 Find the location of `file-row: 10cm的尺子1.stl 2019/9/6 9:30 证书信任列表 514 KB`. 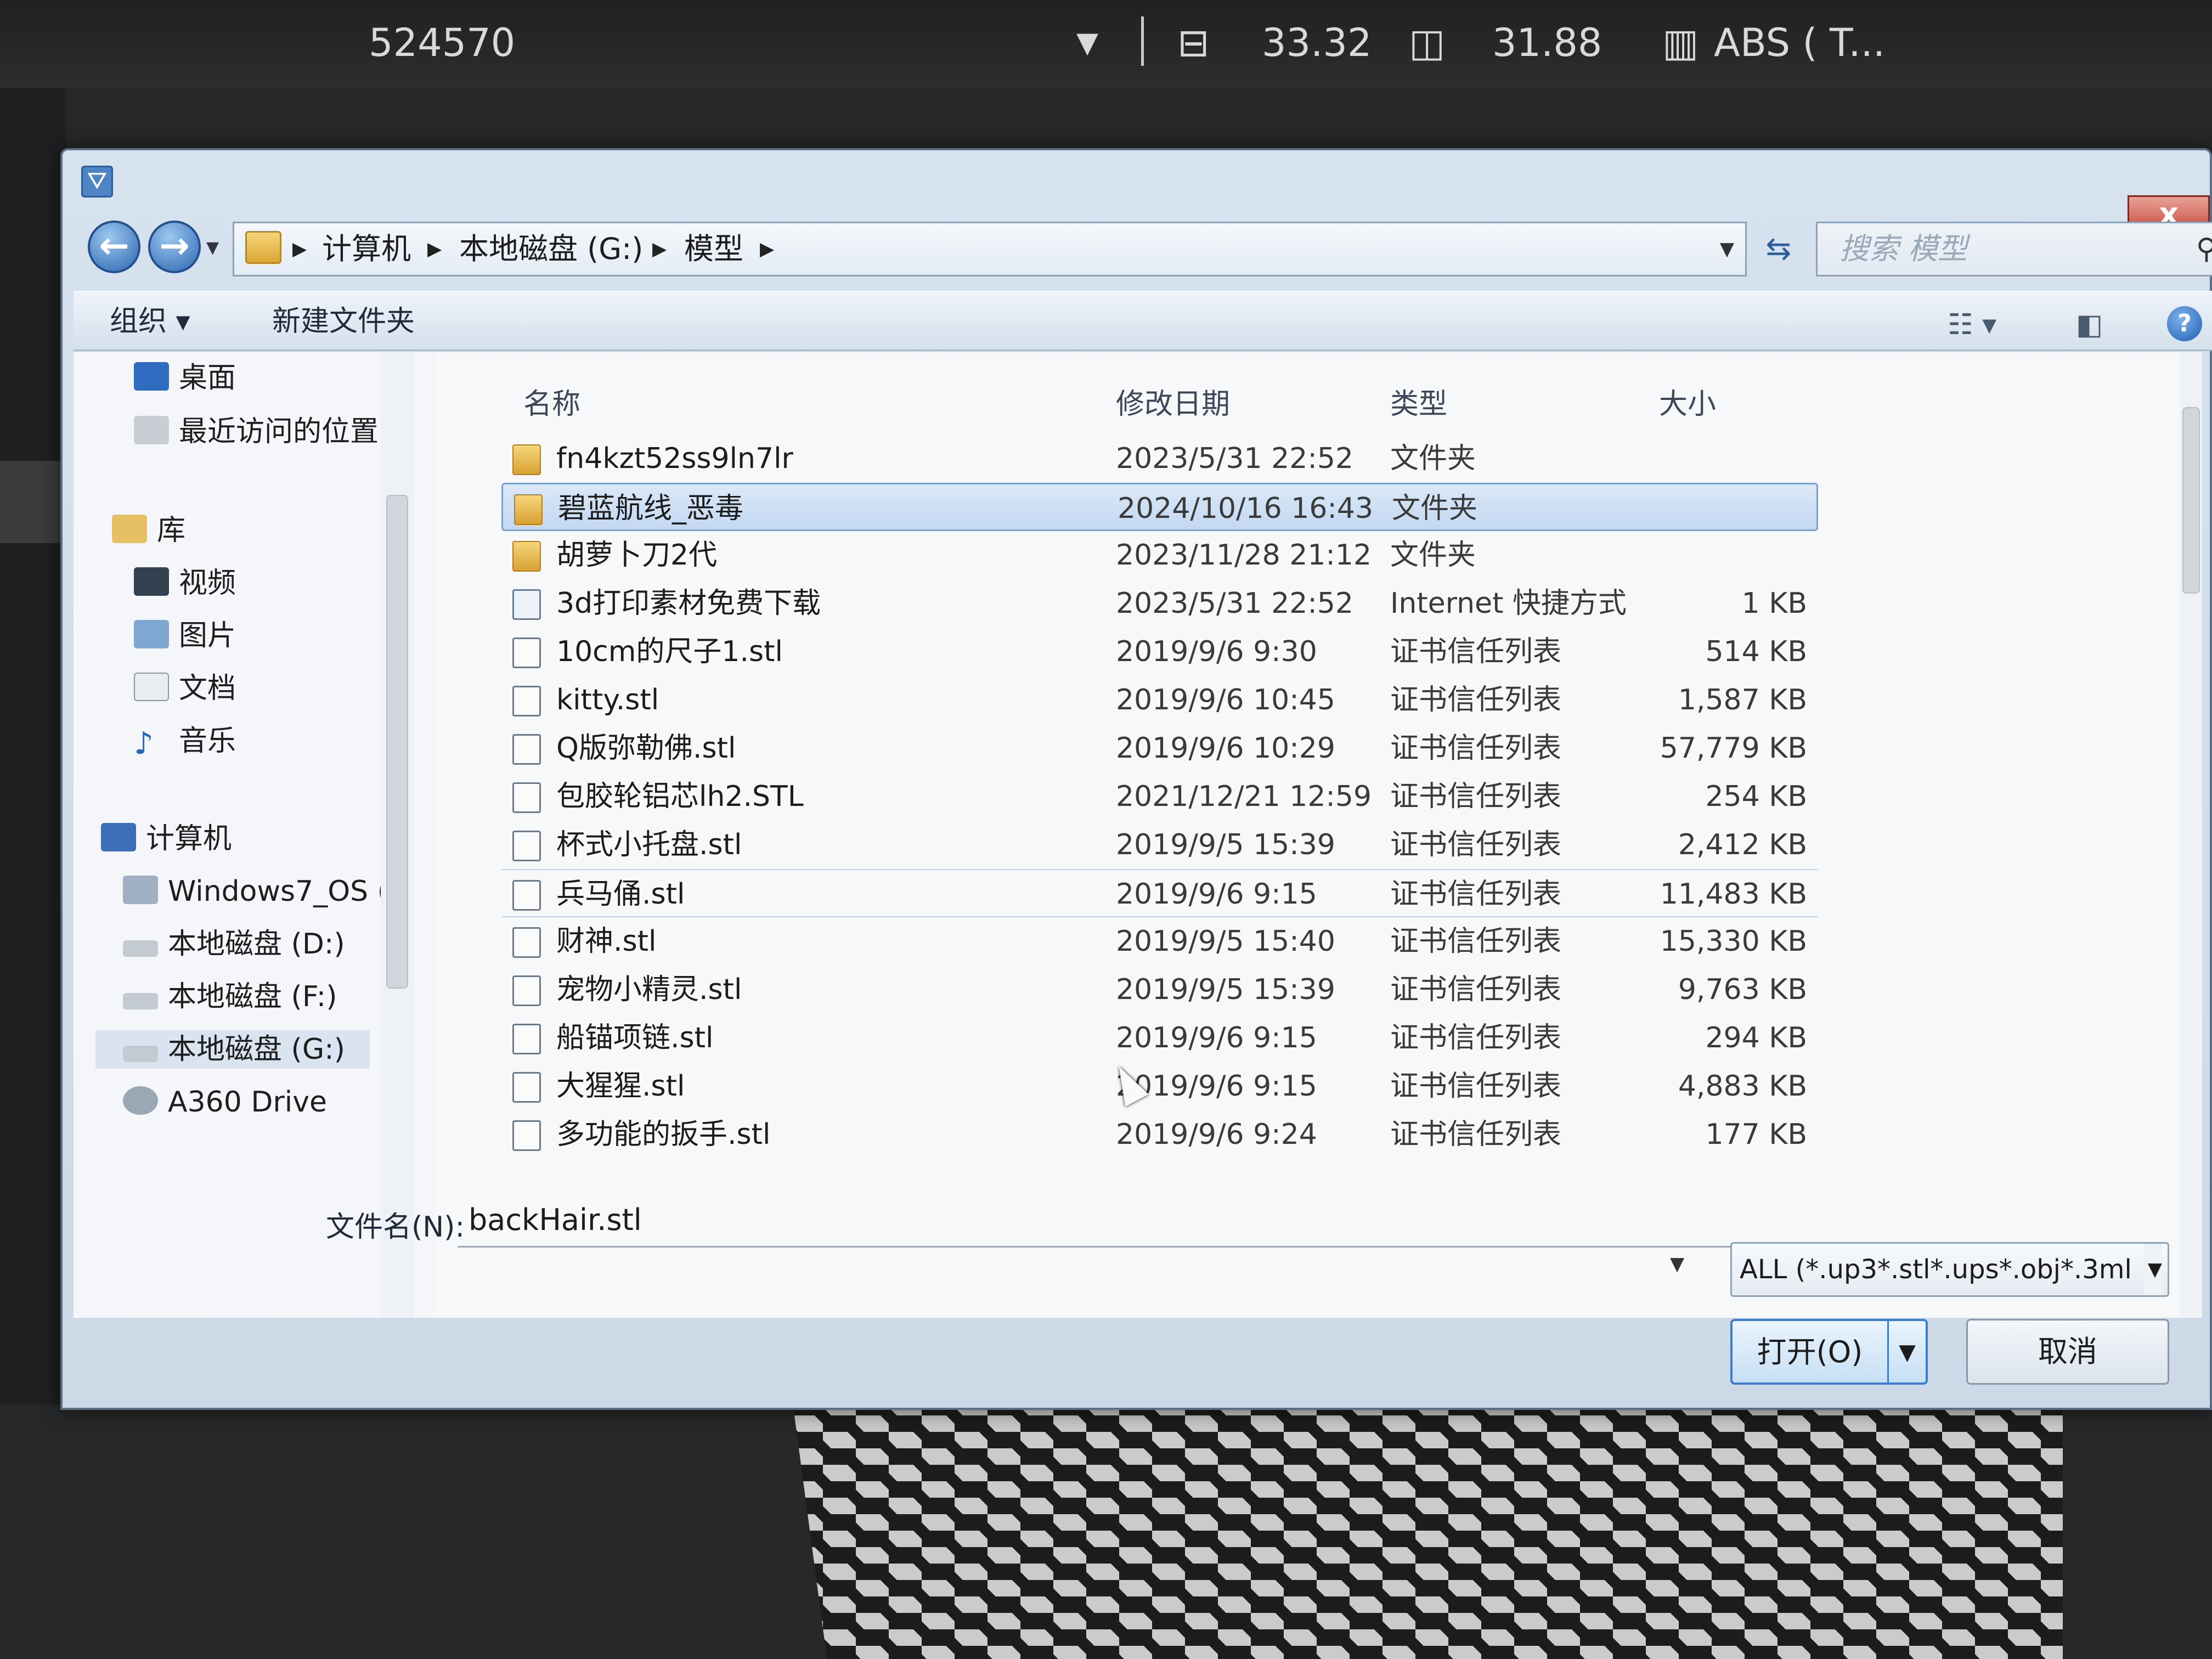

file-row: 10cm的尺子1.stl 2019/9/6 9:30 证书信任列表 514 KB is located at coordinates (1159, 652).